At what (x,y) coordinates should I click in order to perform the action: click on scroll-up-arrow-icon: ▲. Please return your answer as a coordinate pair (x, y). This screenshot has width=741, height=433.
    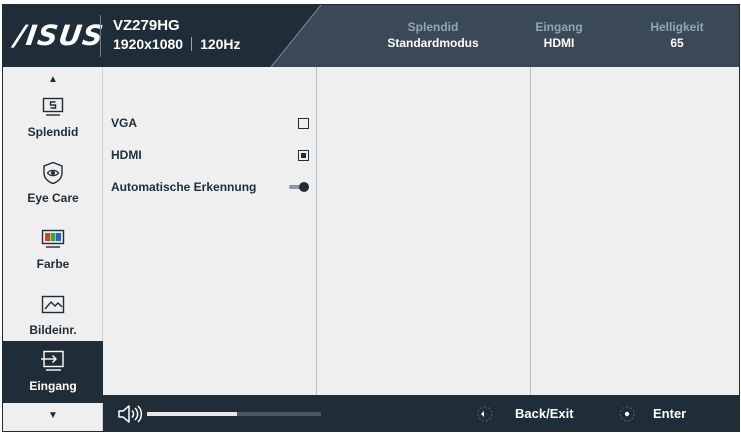
    Looking at the image, I should click on (53, 79).